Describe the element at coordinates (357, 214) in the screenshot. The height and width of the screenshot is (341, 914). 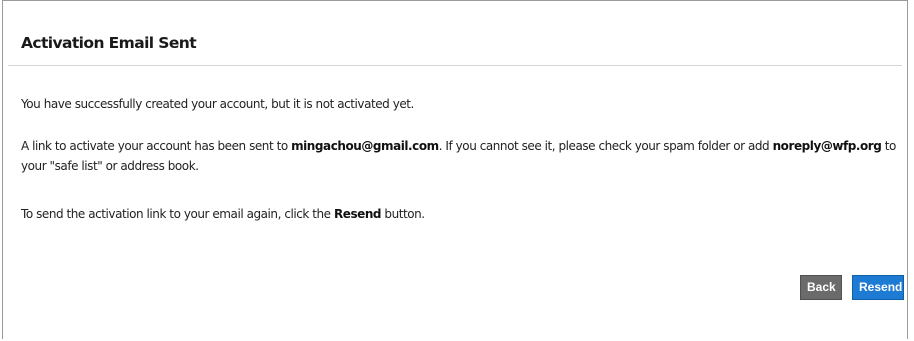
I see `resend-keyword: Resend` at that location.